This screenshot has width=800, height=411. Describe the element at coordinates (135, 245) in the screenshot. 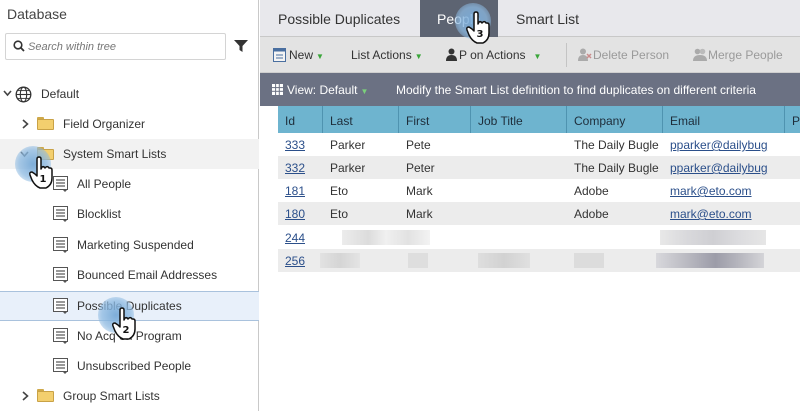

I see `tree-item-label: Marketing Suspended` at that location.